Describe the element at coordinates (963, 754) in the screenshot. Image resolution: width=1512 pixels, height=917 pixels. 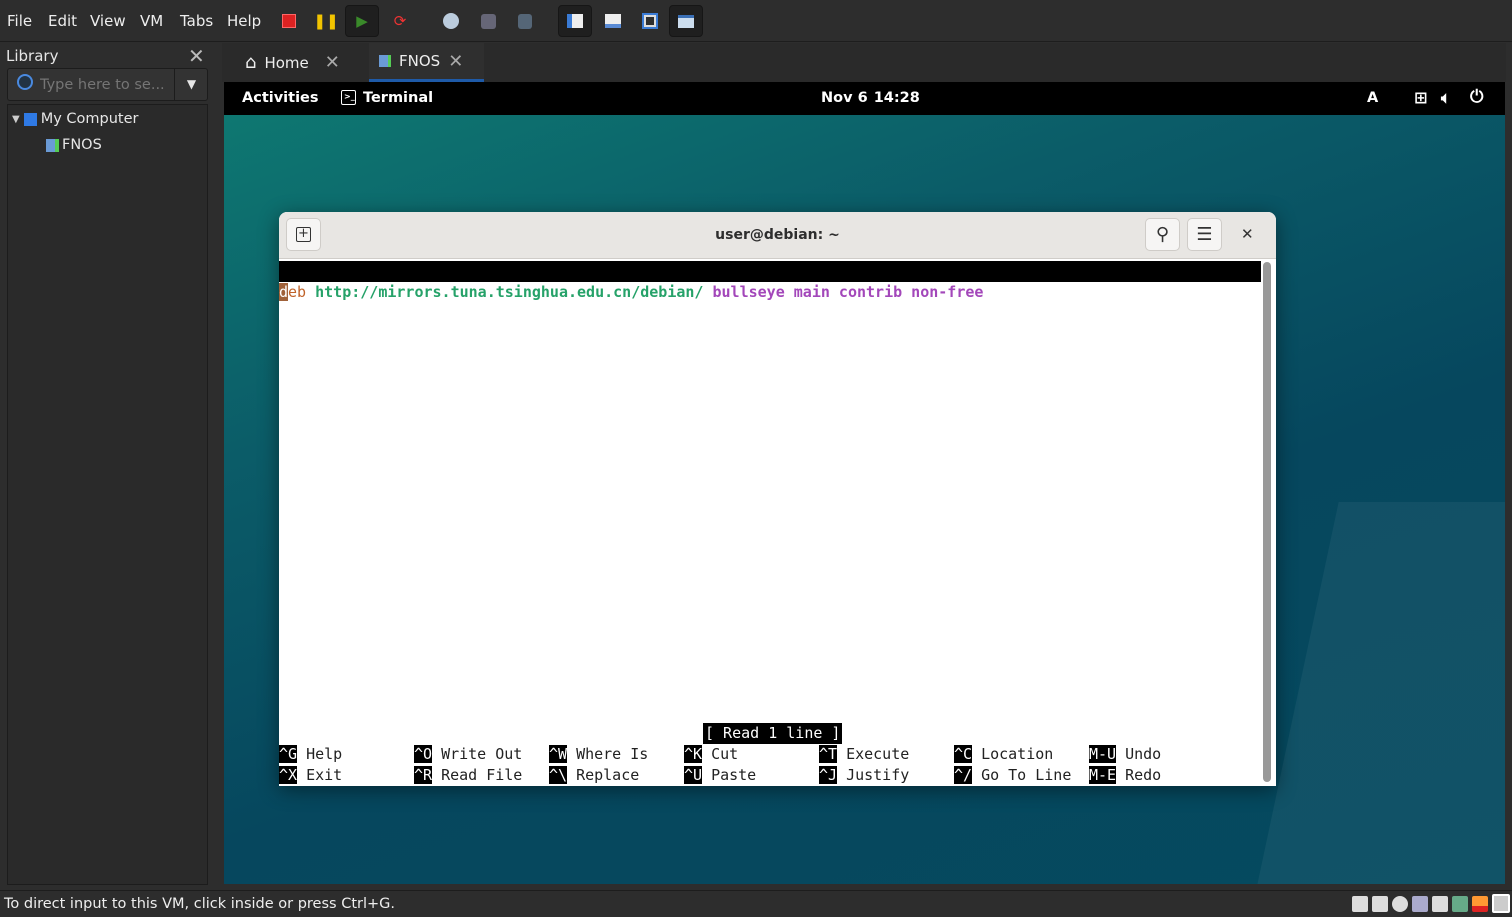
I see `shortcut-key: ^C` at that location.